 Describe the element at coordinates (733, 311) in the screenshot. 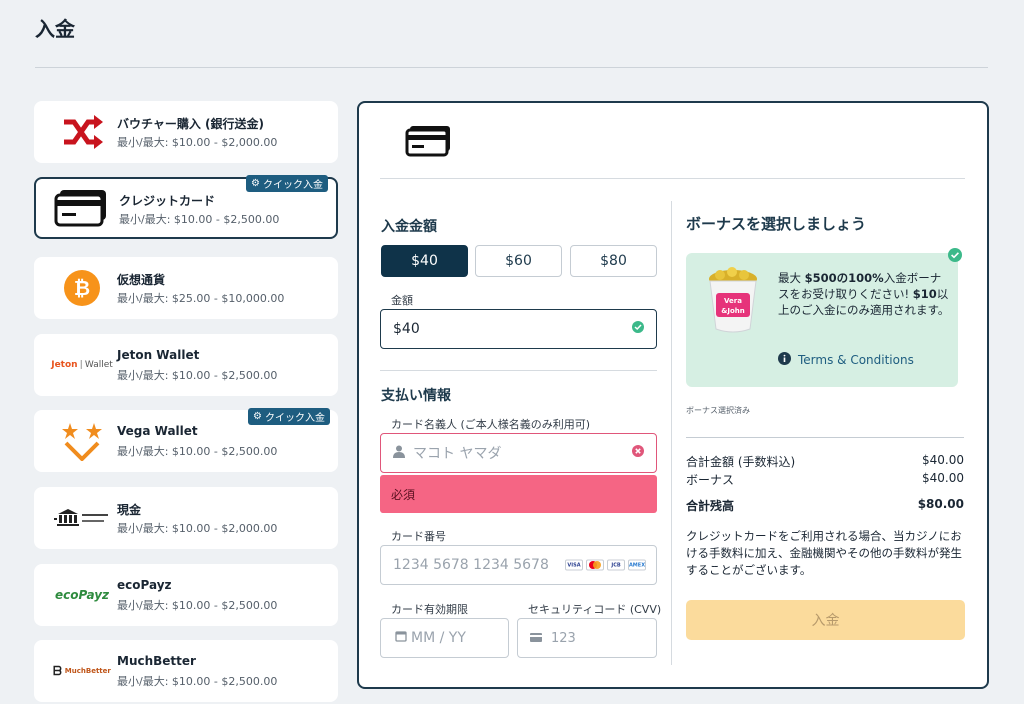

I see `svg-text: &John` at that location.